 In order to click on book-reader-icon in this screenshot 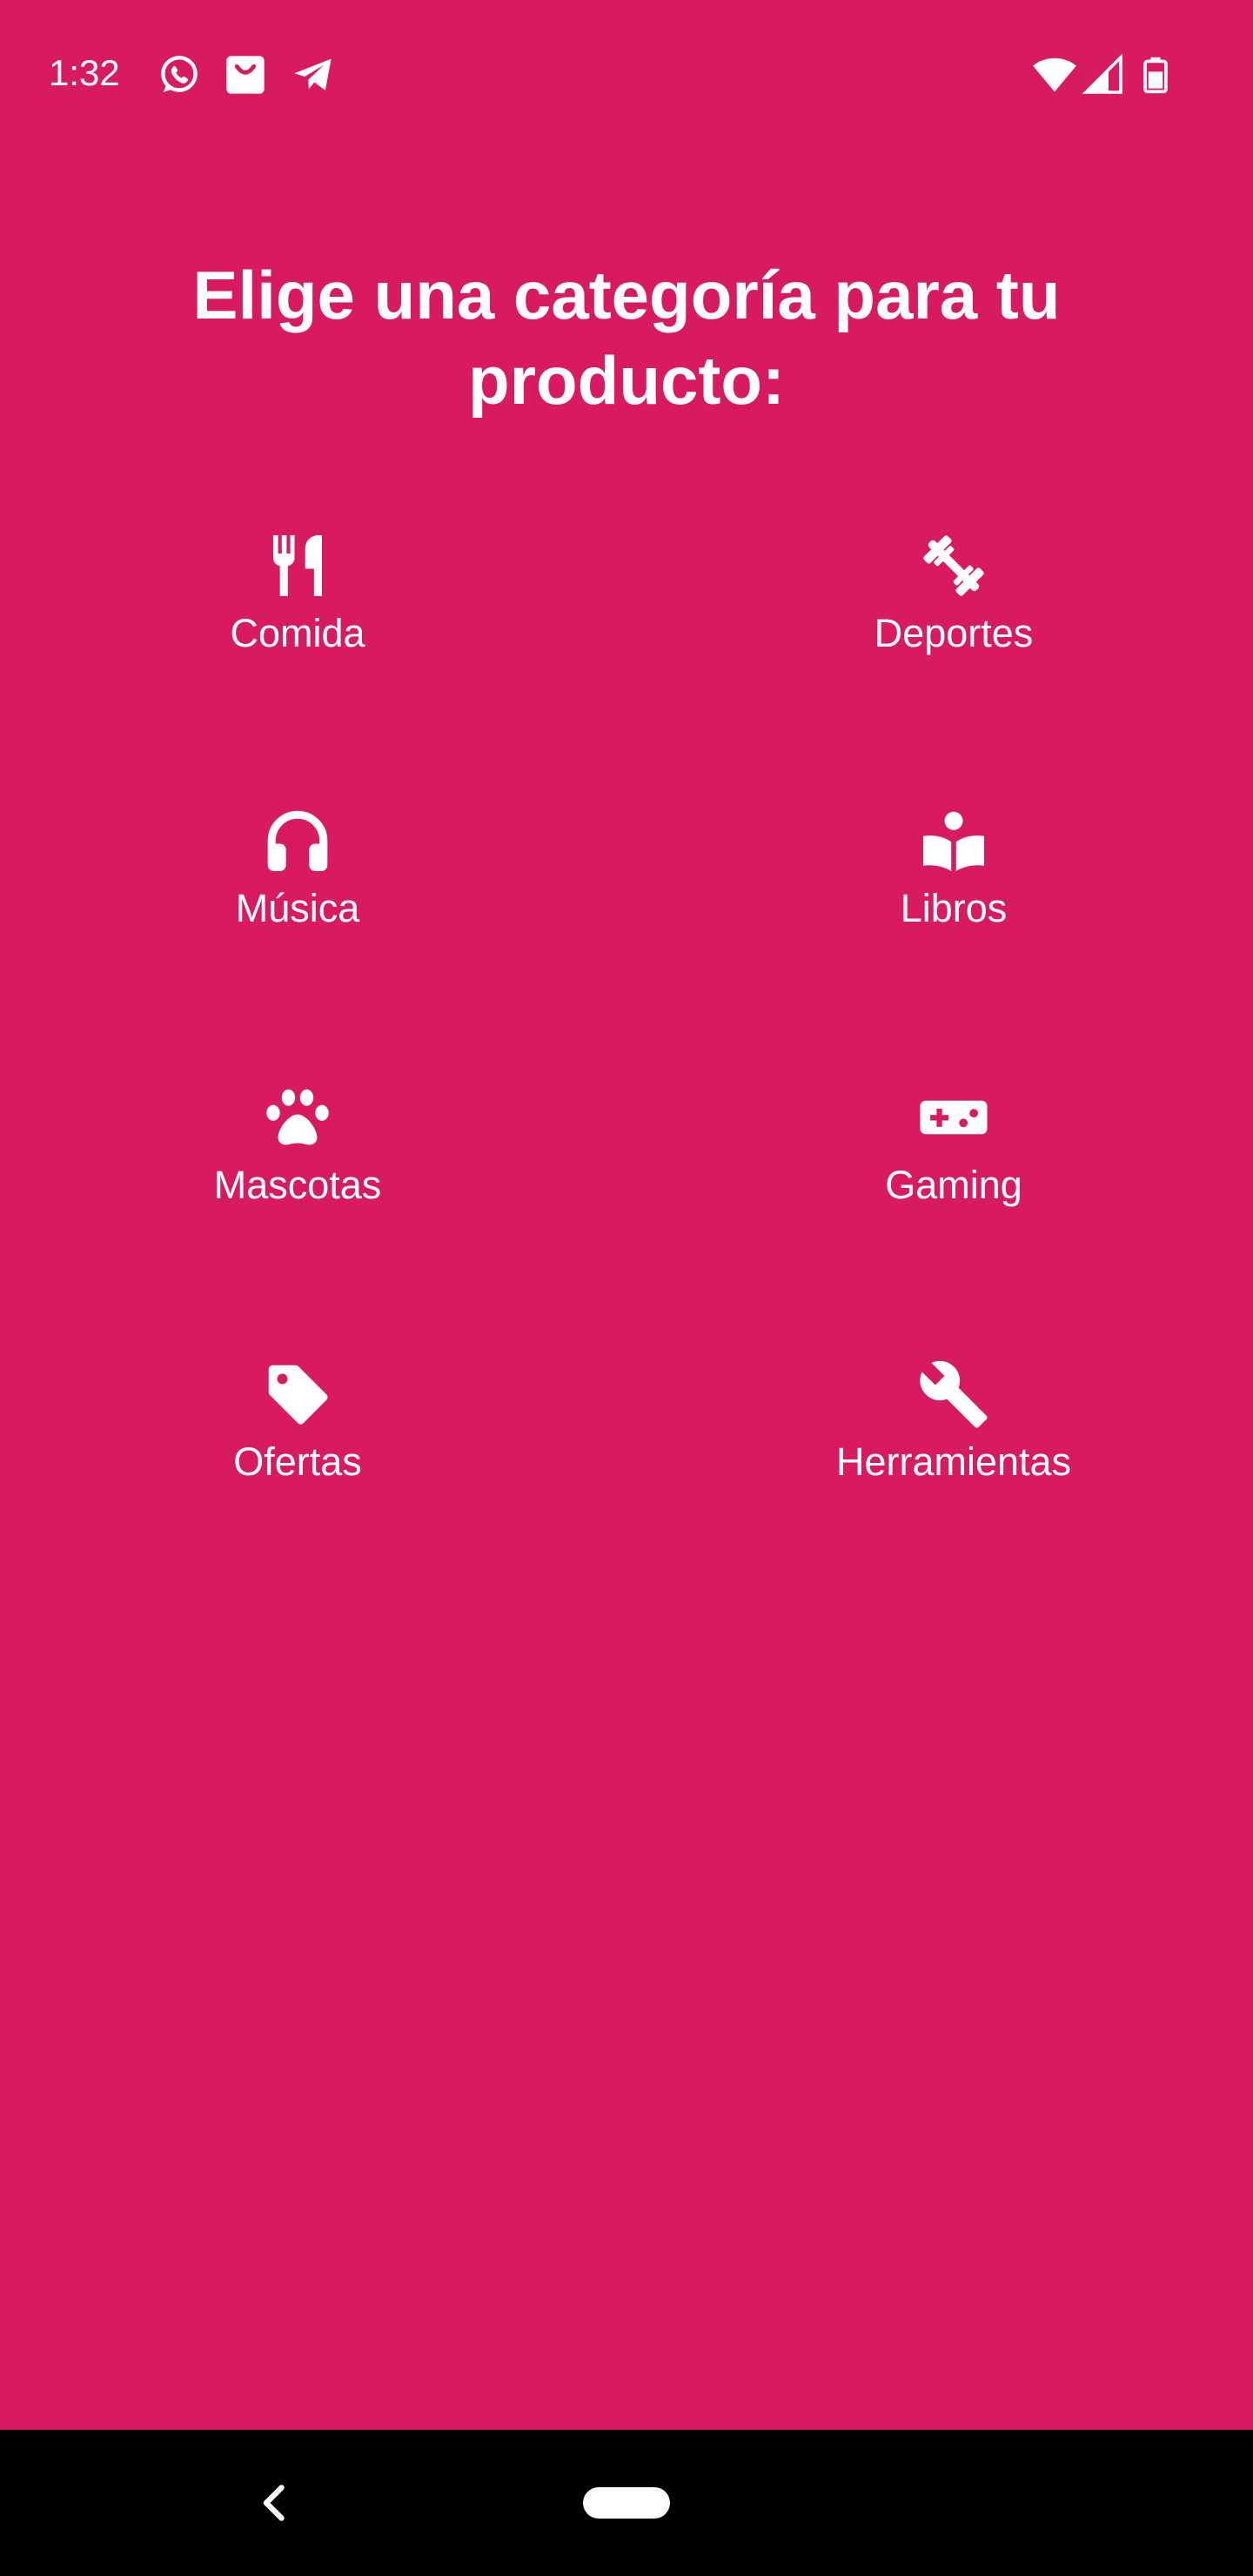, I will do `click(953, 840)`.